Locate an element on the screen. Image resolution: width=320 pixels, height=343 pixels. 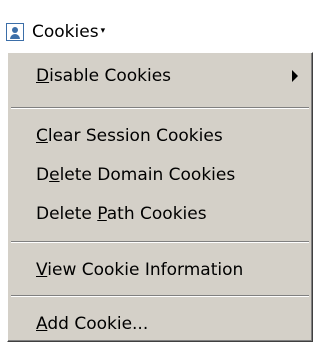
menu-item-clear-session-cookies: Clear Session Cookies is located at coordinates (160, 136).